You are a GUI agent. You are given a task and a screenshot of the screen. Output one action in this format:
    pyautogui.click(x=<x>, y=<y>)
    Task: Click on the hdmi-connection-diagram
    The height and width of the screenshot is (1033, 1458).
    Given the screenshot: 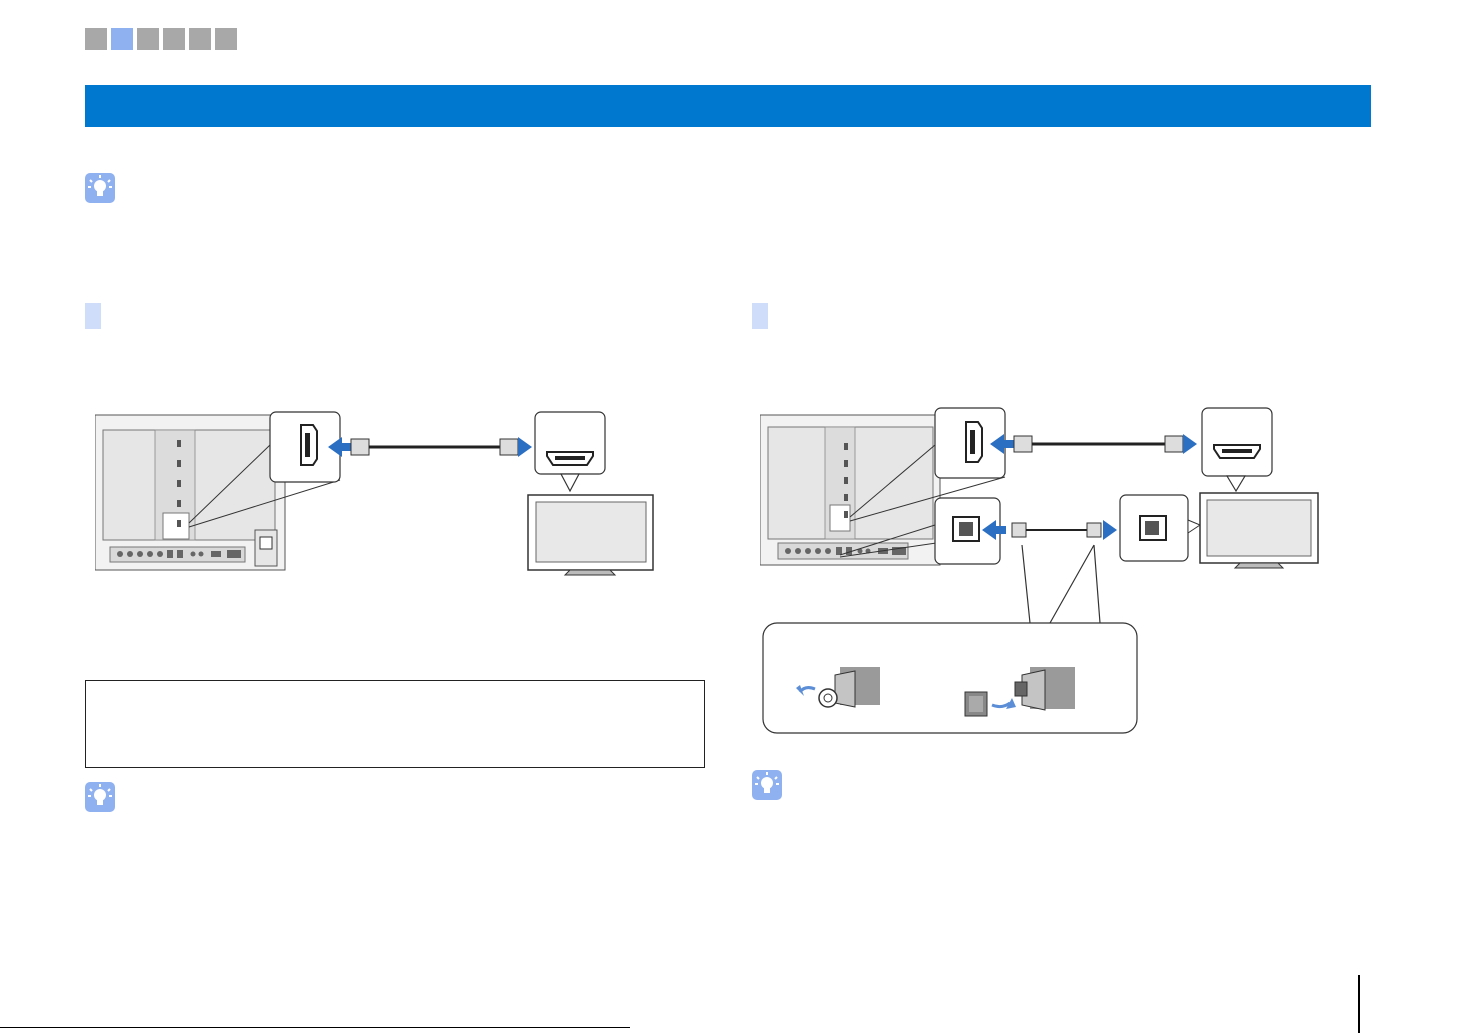 What is the action you would take?
    pyautogui.click(x=374, y=493)
    